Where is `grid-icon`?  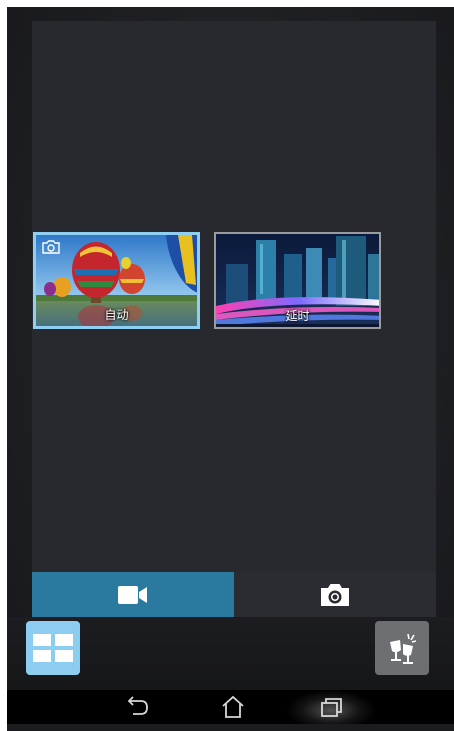
grid-icon is located at coordinates (53, 648).